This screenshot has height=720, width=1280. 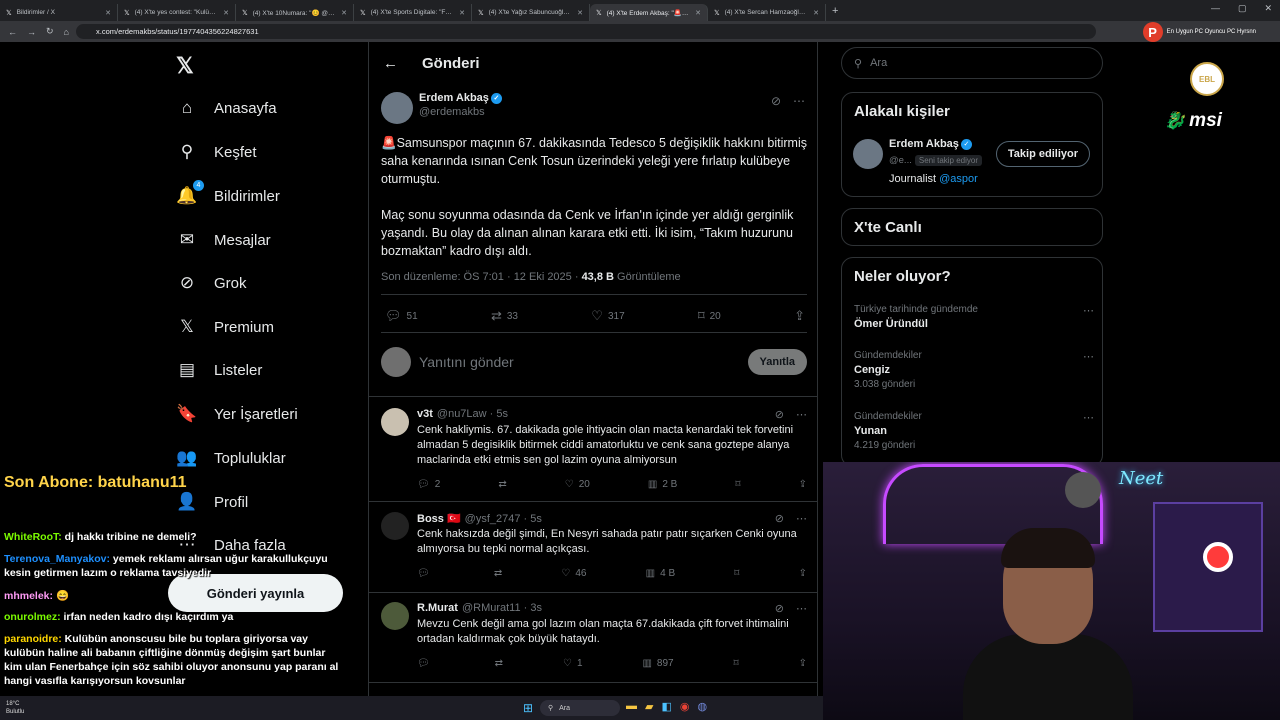 What do you see at coordinates (573, 573) in the screenshot?
I see `like-action: ♡ 46` at bounding box center [573, 573].